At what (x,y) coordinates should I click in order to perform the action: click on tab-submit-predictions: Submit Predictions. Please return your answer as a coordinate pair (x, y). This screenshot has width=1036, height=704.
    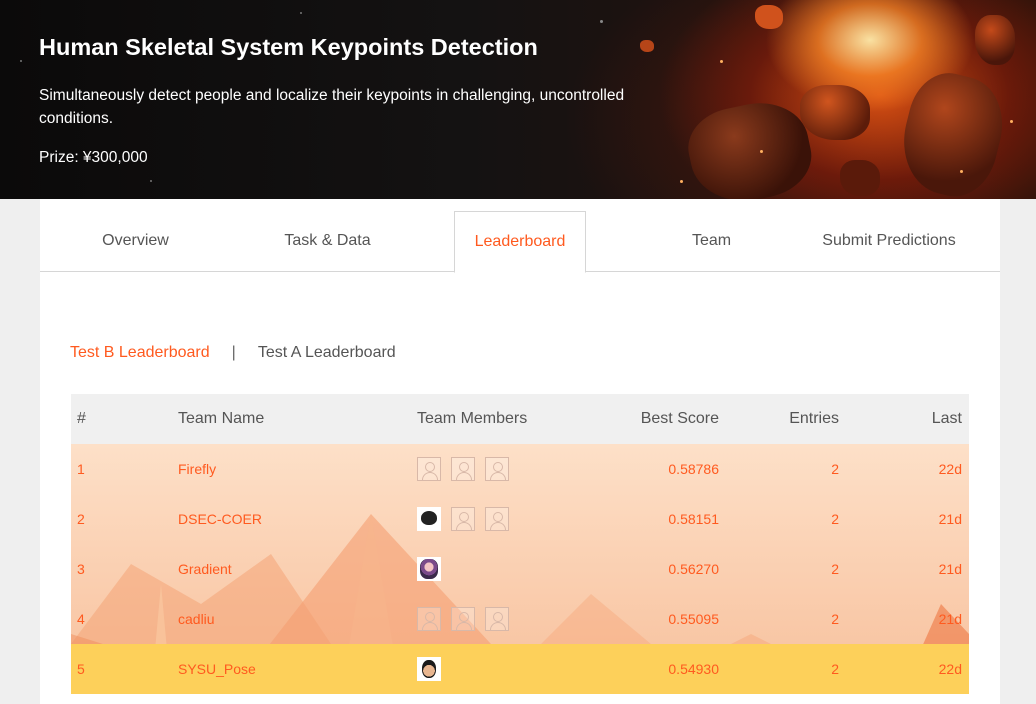
    Looking at the image, I should click on (889, 241).